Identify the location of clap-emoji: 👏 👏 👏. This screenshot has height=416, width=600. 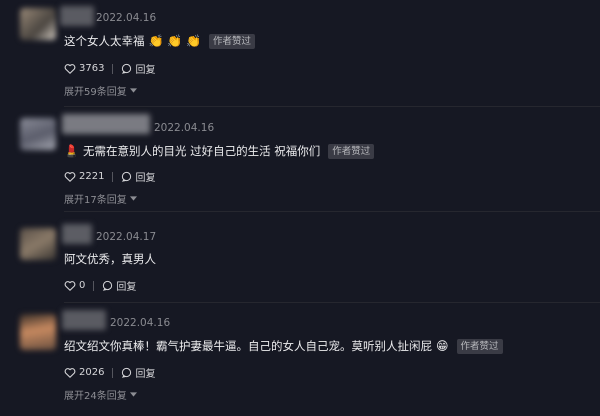
(174, 41).